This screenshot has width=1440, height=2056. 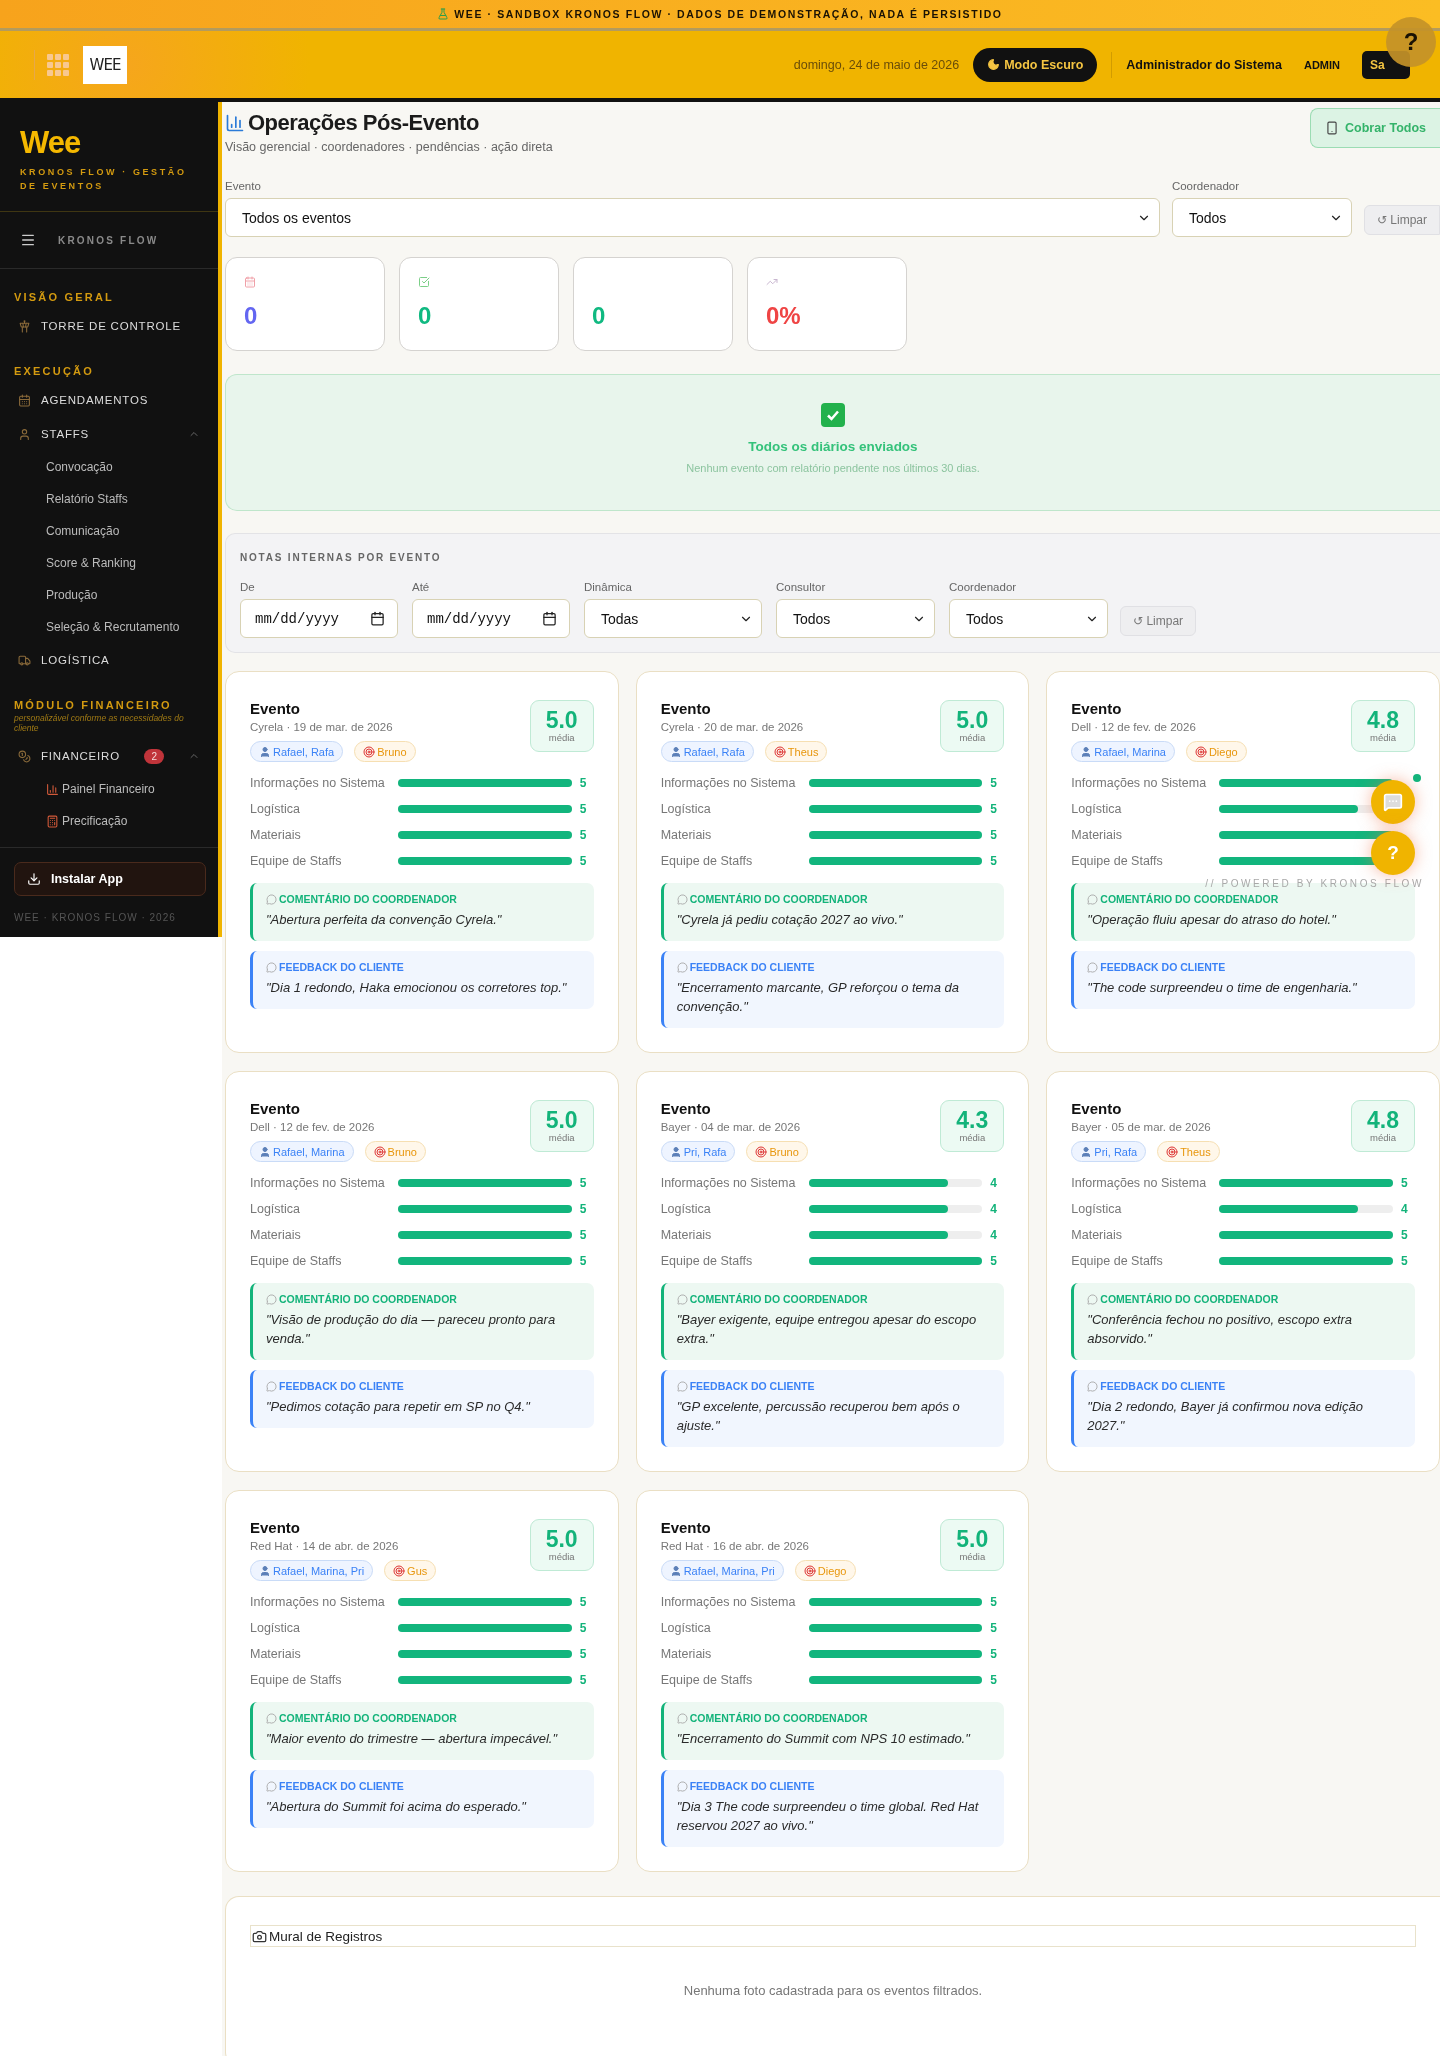 What do you see at coordinates (325, 1546) in the screenshot?
I see `event-subtitle: Red Hat · 14 de abr. de 2026` at bounding box center [325, 1546].